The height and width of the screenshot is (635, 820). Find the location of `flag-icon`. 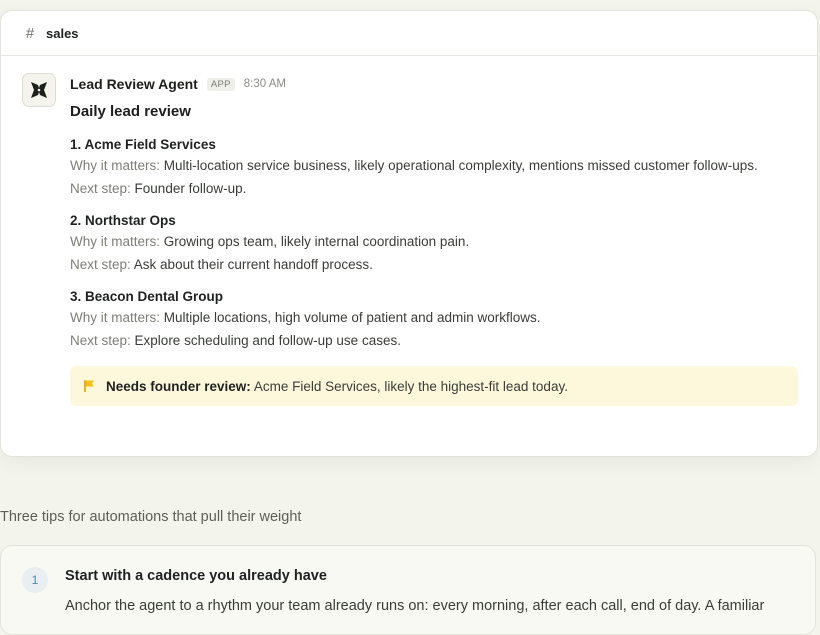

flag-icon is located at coordinates (89, 386).